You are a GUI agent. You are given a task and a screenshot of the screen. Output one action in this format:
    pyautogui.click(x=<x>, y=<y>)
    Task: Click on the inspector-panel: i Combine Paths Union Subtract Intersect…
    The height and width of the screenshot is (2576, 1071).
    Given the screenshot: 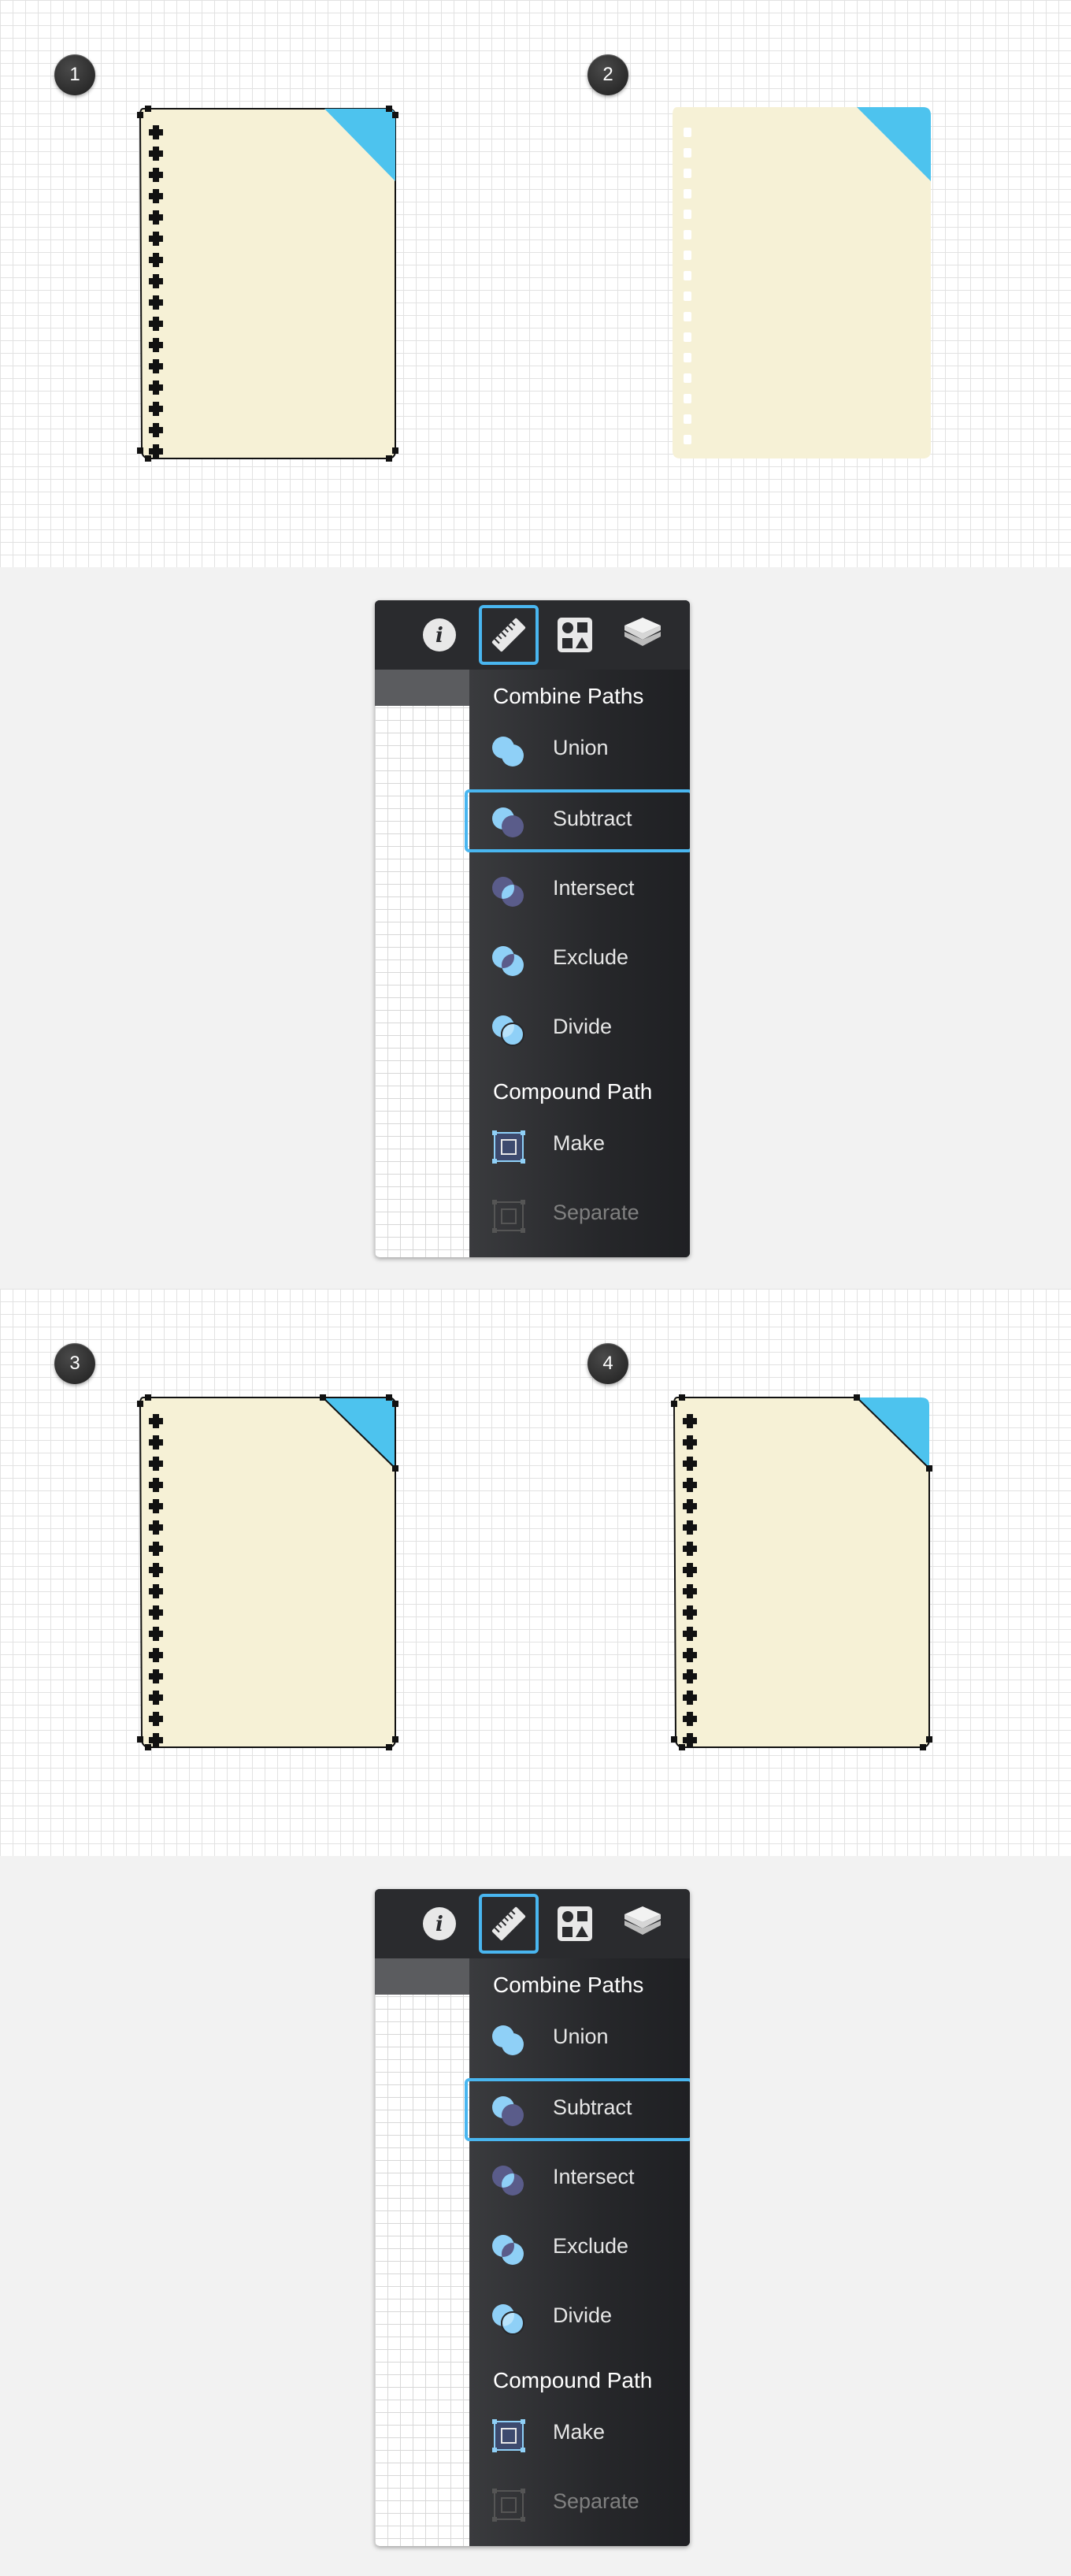 What is the action you would take?
    pyautogui.click(x=532, y=928)
    